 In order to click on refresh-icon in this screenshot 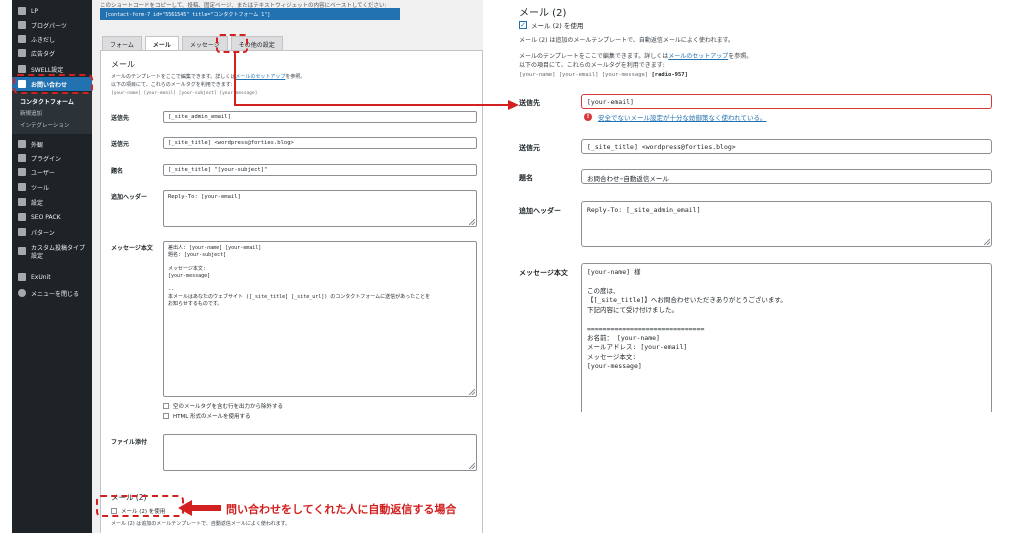, I will do `click(22, 232)`.